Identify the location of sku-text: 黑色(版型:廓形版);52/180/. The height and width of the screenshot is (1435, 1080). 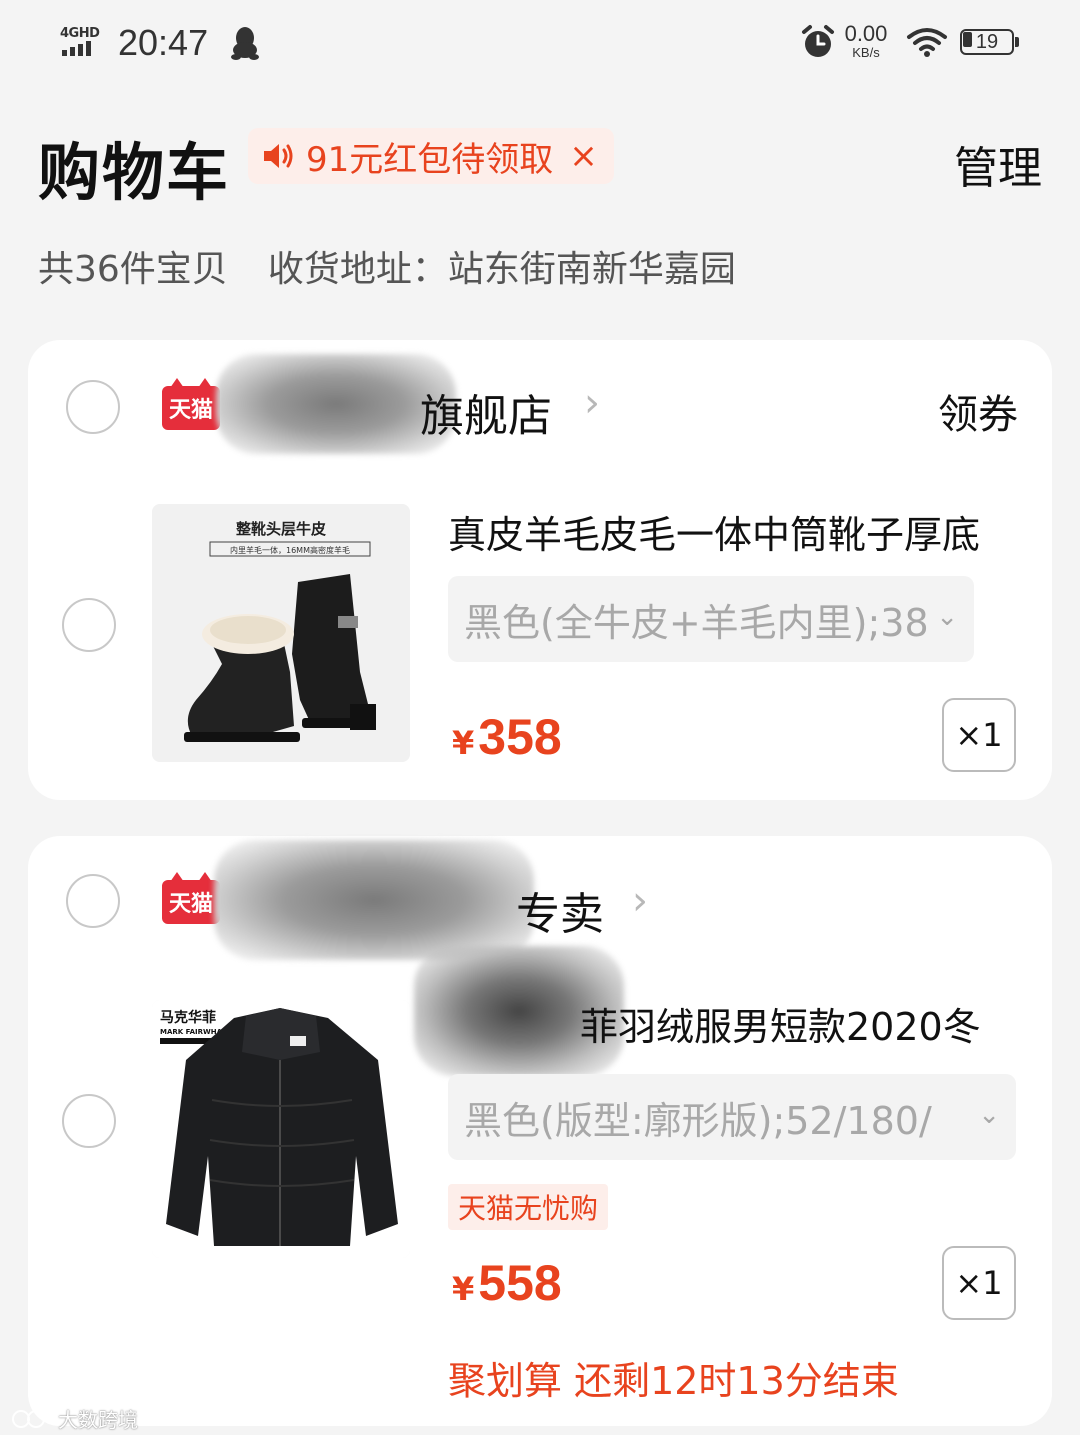
(698, 1120).